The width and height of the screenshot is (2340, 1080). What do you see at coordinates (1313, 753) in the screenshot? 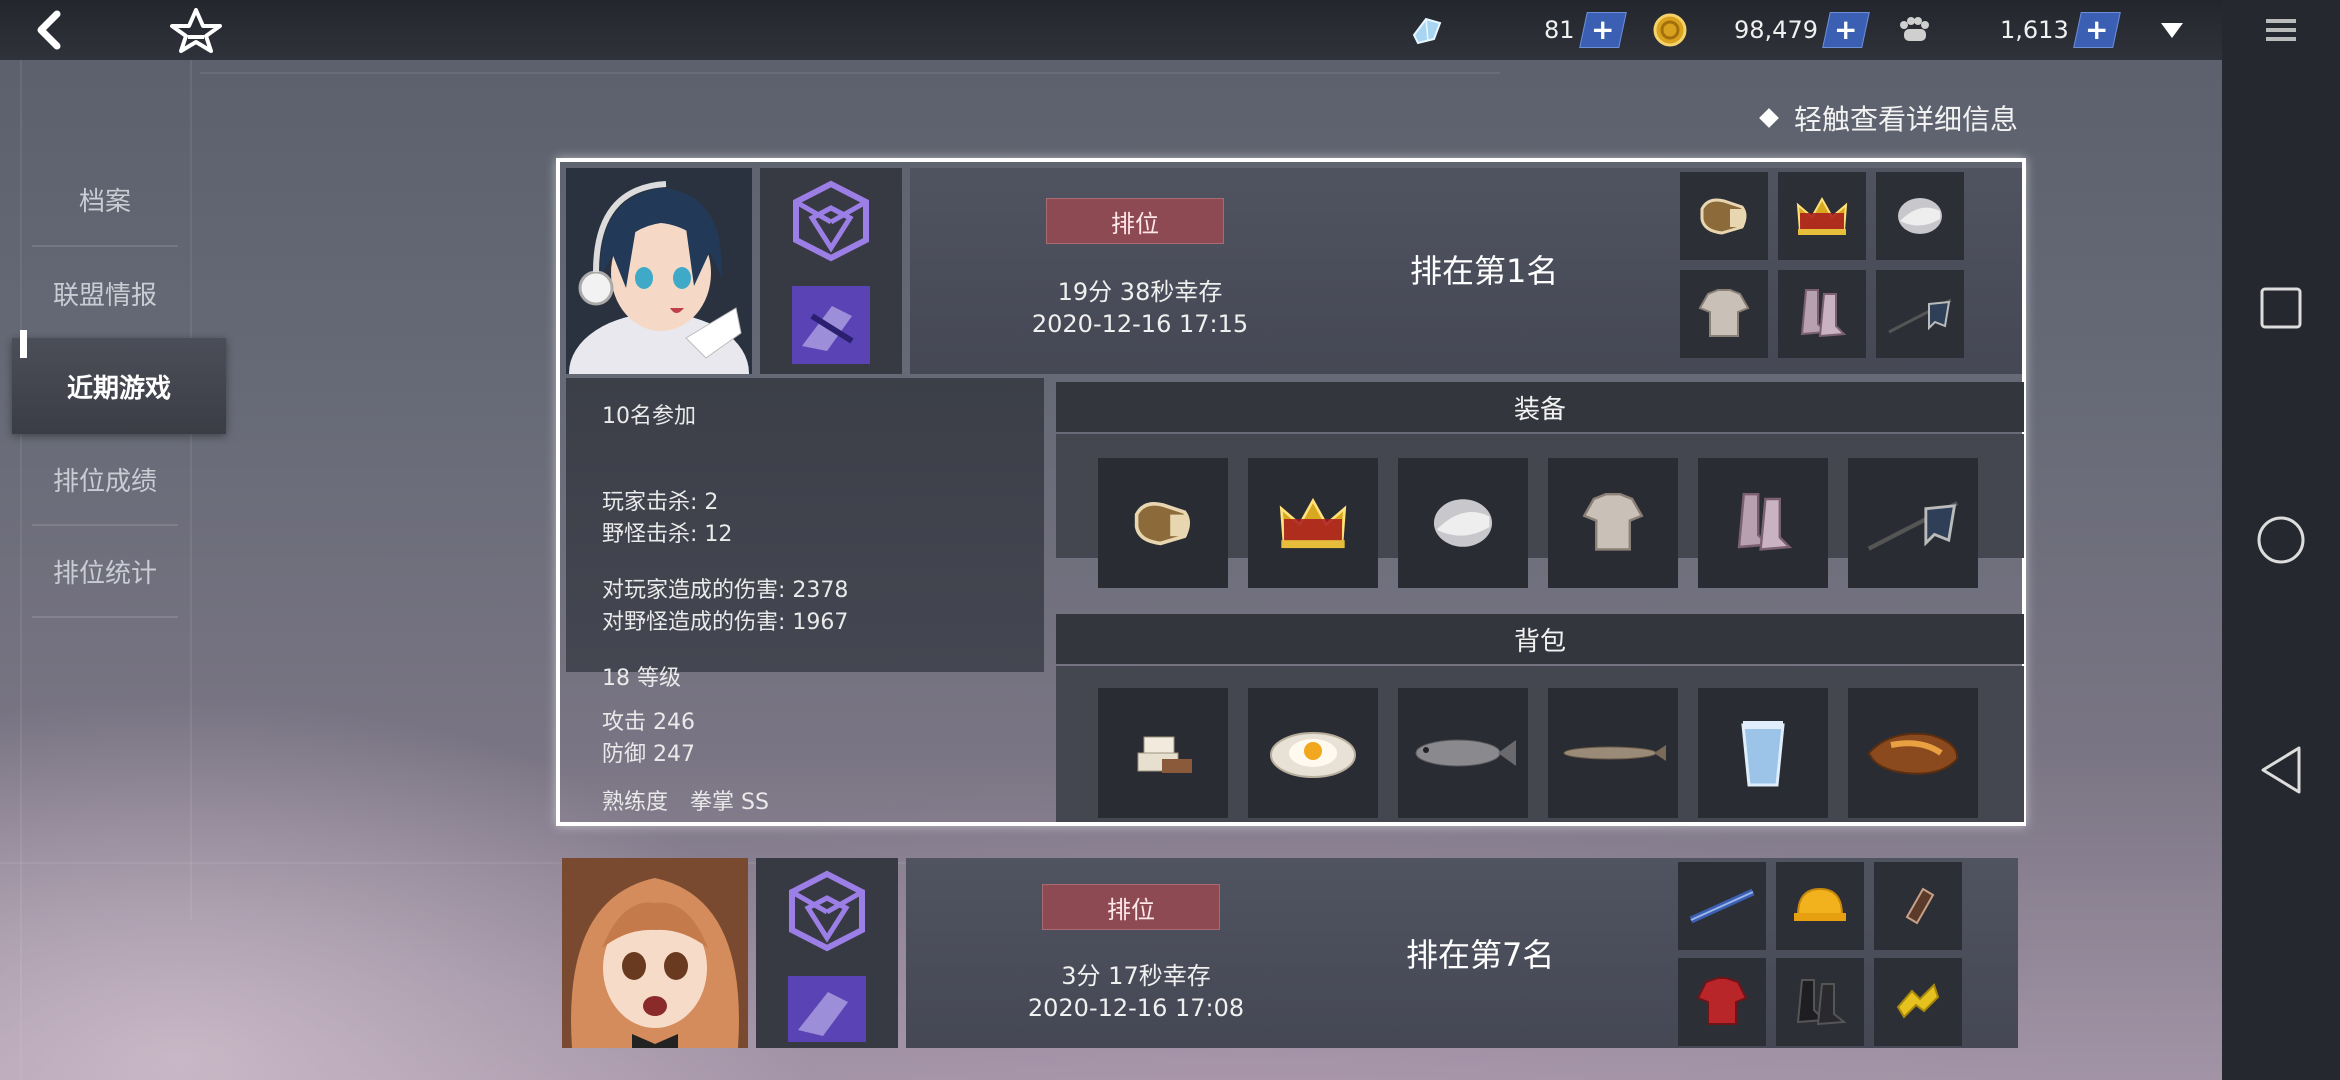
I see `fried-egg-icon` at bounding box center [1313, 753].